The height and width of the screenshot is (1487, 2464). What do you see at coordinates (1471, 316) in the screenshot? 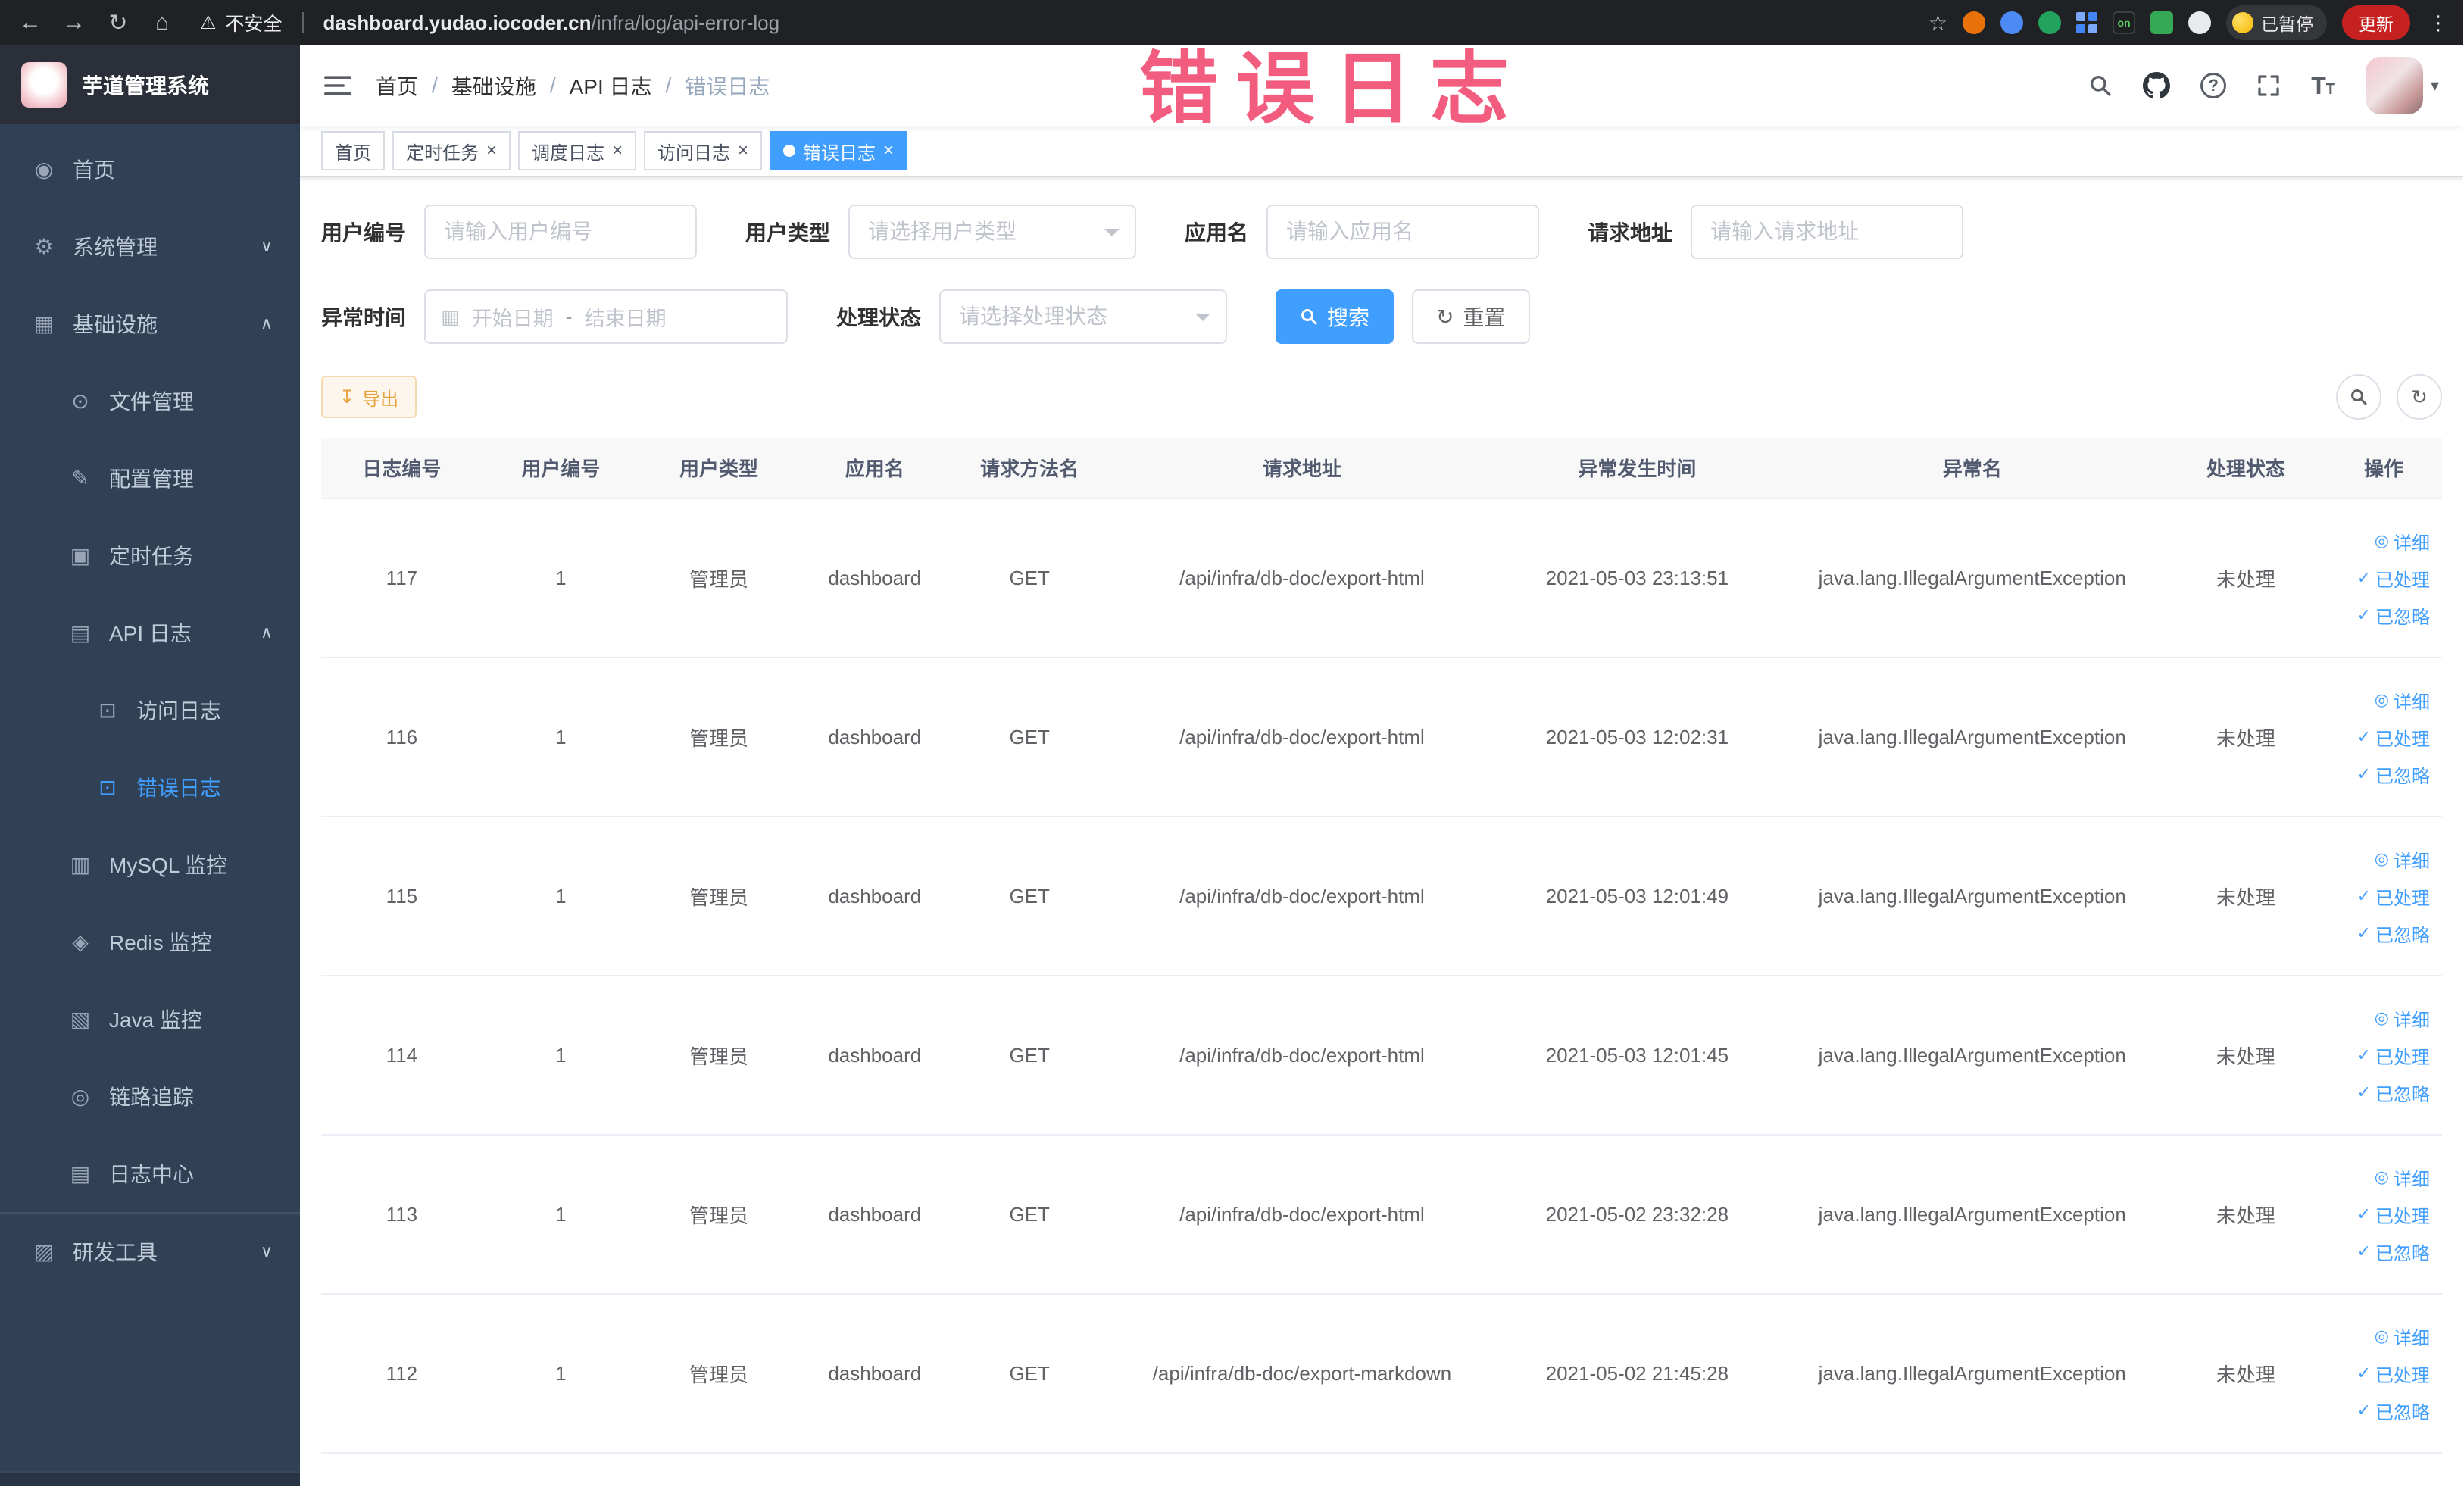
I see `reset-button: ↻ 重置` at bounding box center [1471, 316].